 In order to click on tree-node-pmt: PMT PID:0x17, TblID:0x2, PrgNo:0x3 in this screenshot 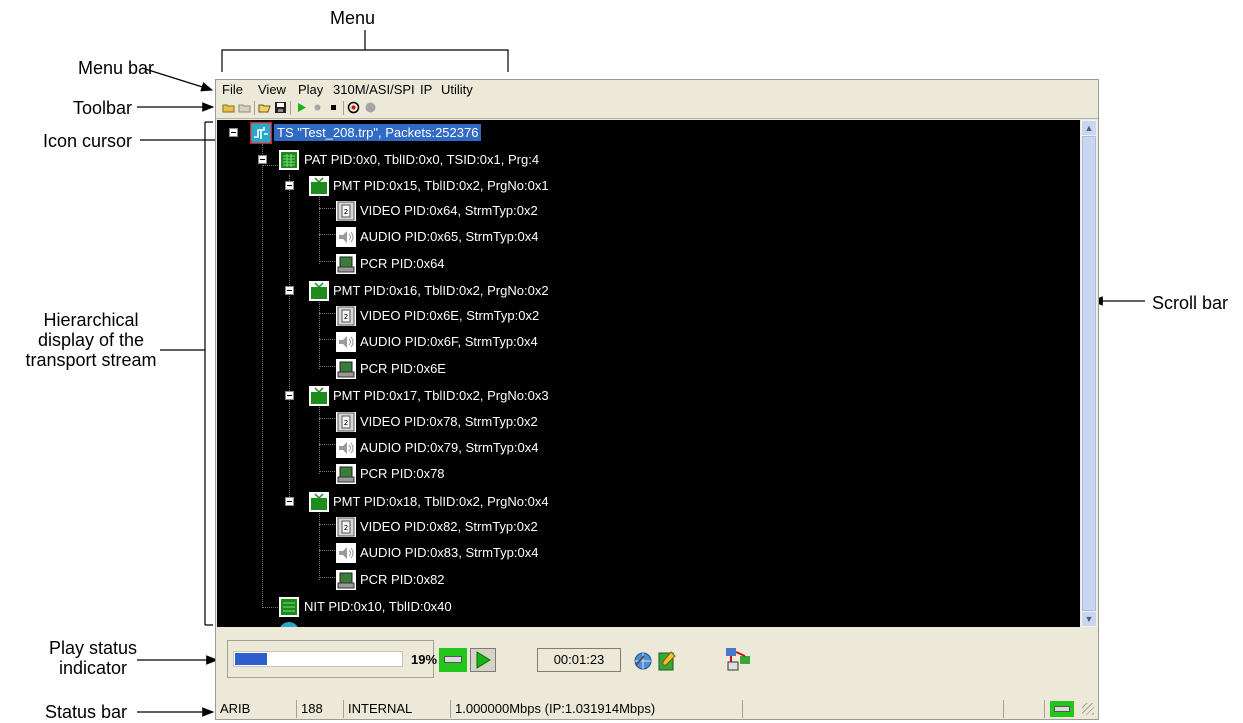, I will do `click(467, 396)`.